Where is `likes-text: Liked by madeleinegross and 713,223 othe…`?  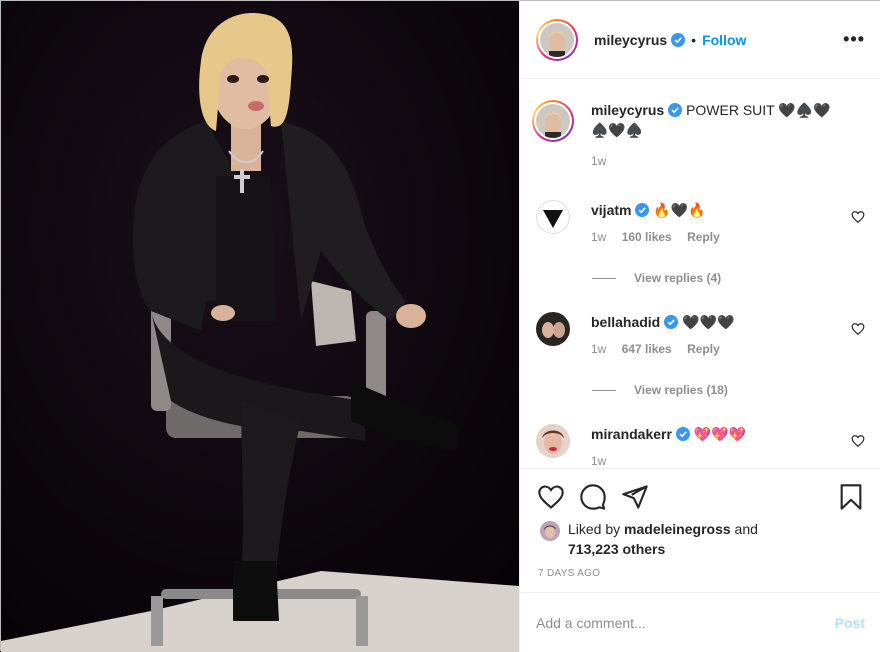
likes-text: Liked by madeleinegross and 713,223 othe… is located at coordinates (693, 539).